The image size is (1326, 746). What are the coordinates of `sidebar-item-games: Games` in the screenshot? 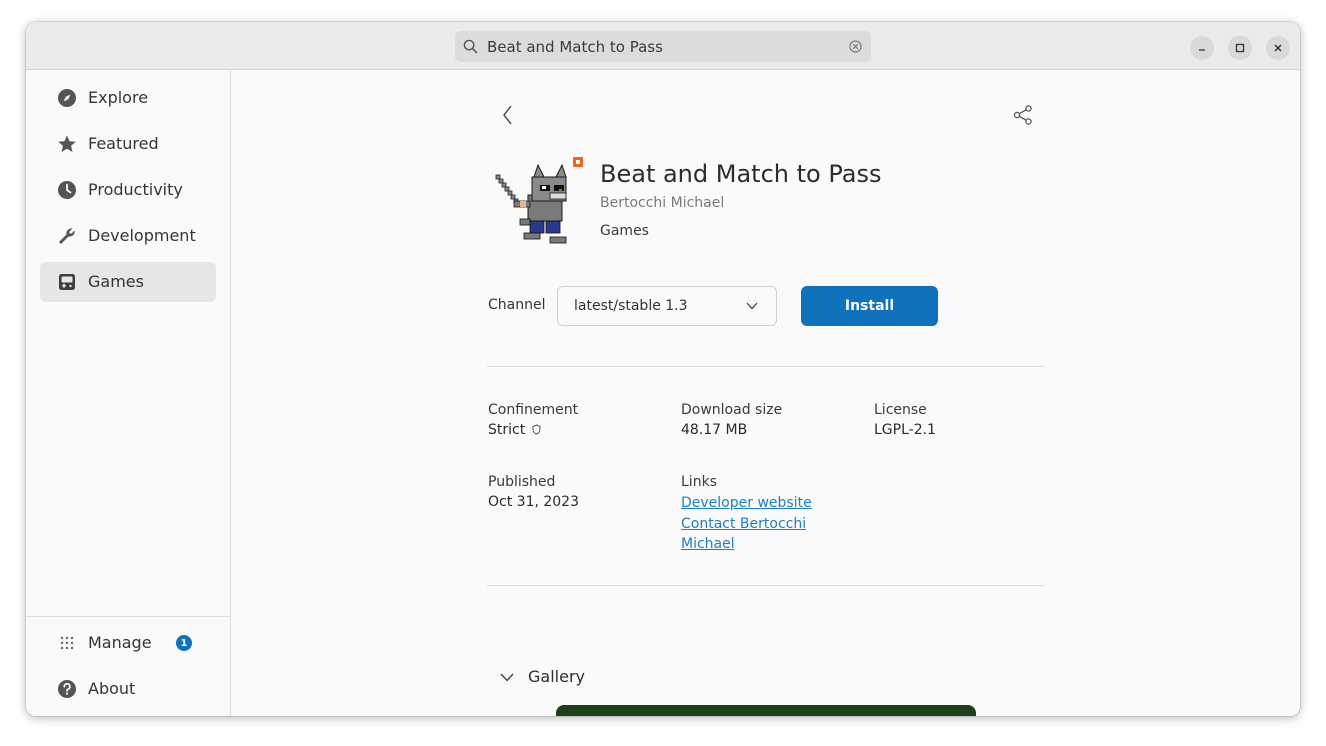 It's located at (128, 282).